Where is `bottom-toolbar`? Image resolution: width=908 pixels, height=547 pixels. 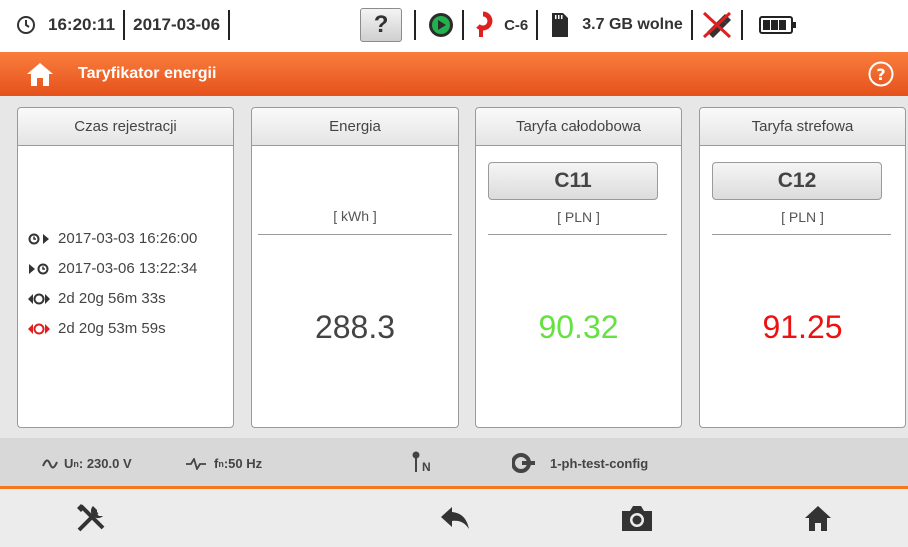
bottom-toolbar is located at coordinates (454, 518).